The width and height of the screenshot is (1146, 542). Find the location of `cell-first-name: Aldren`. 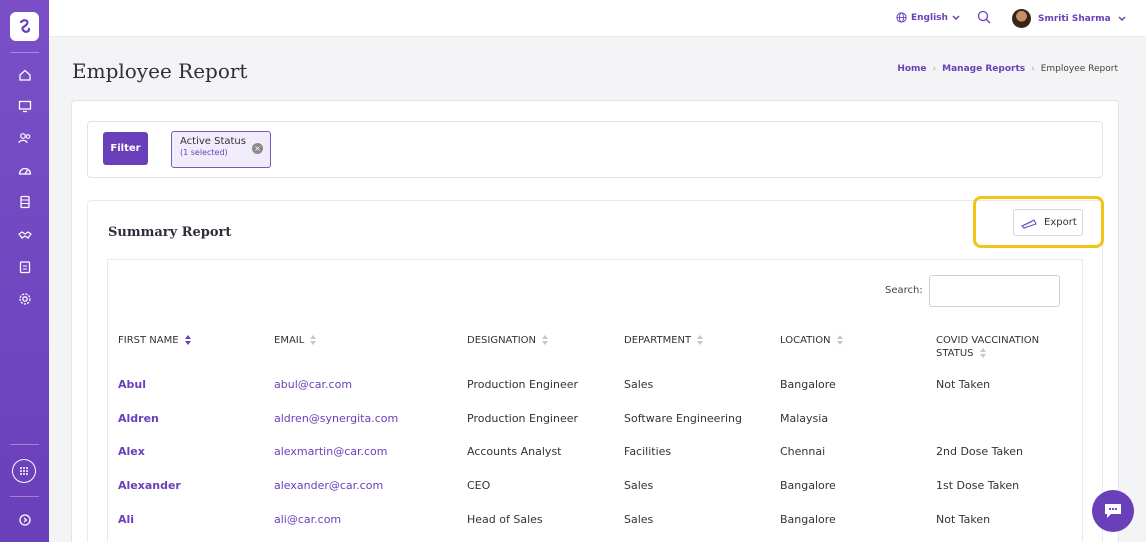

cell-first-name: Aldren is located at coordinates (138, 418).